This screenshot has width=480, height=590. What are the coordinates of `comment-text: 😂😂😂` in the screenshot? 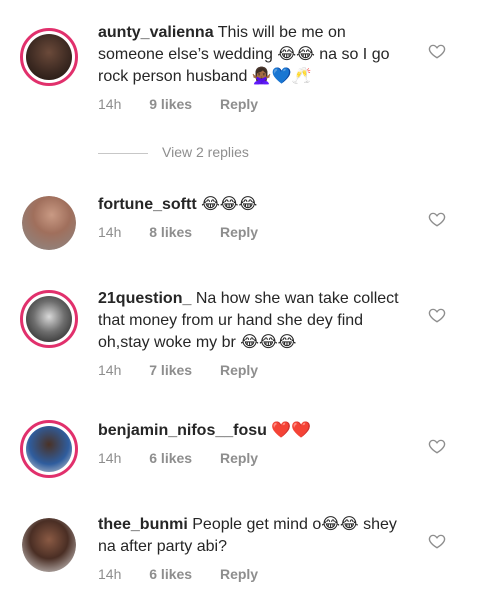 It's located at (229, 204).